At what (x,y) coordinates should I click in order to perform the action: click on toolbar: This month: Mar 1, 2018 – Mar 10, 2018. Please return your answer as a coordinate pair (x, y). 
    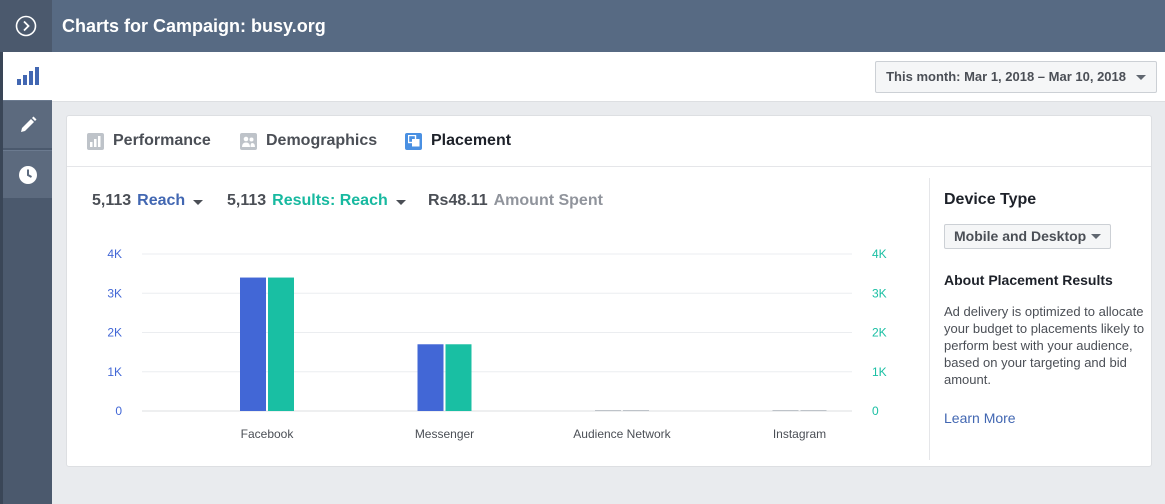
    Looking at the image, I should click on (608, 77).